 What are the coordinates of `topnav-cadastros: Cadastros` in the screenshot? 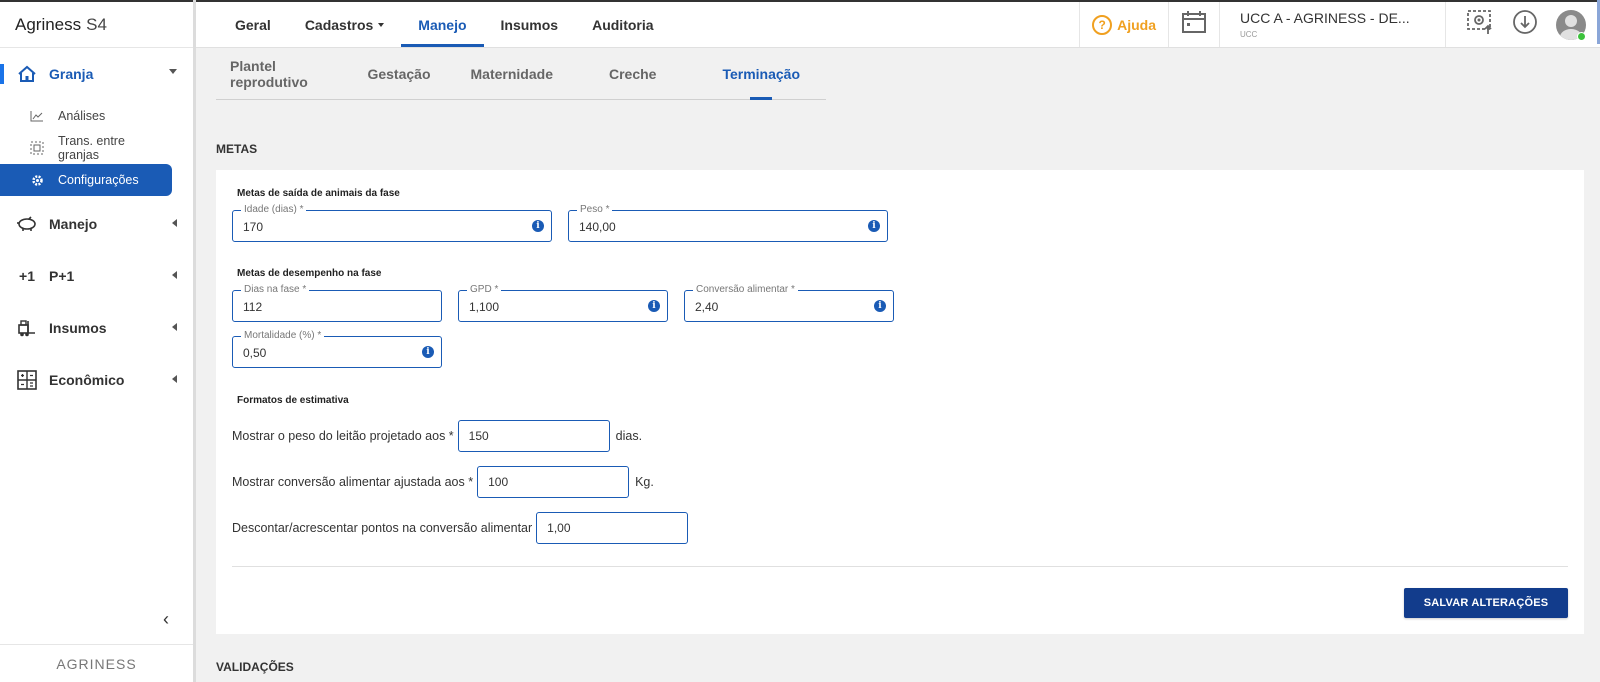 It's located at (344, 24).